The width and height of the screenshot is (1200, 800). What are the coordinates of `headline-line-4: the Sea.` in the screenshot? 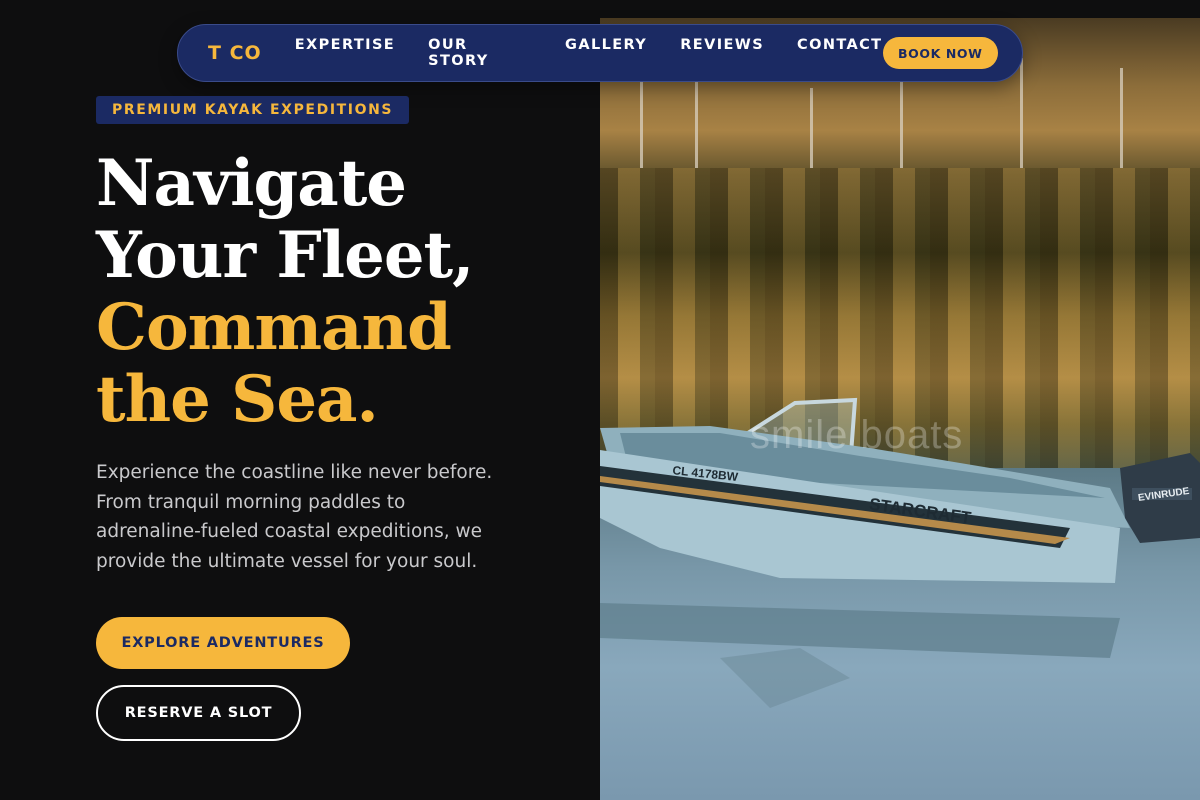 It's located at (237, 399).